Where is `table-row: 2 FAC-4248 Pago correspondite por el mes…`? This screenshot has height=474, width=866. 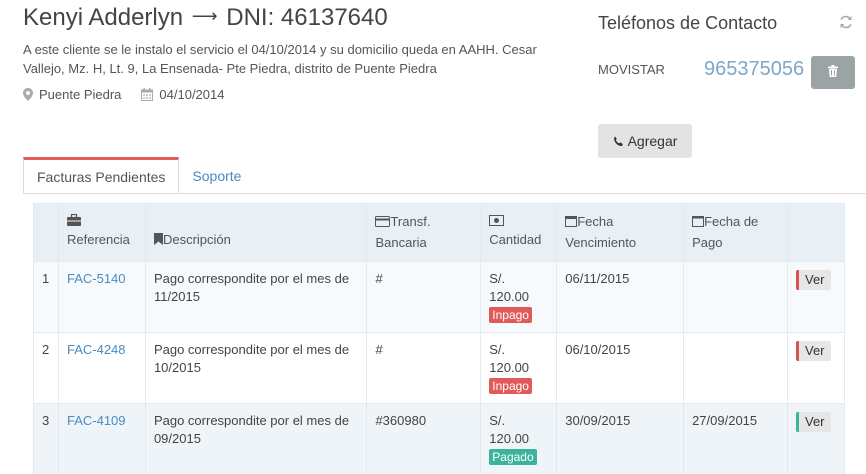
table-row: 2 FAC-4248 Pago correspondite por el mes… is located at coordinates (439, 368).